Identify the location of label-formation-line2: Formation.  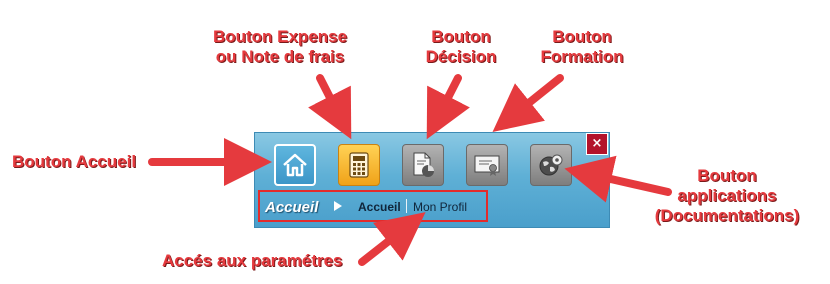
(582, 56).